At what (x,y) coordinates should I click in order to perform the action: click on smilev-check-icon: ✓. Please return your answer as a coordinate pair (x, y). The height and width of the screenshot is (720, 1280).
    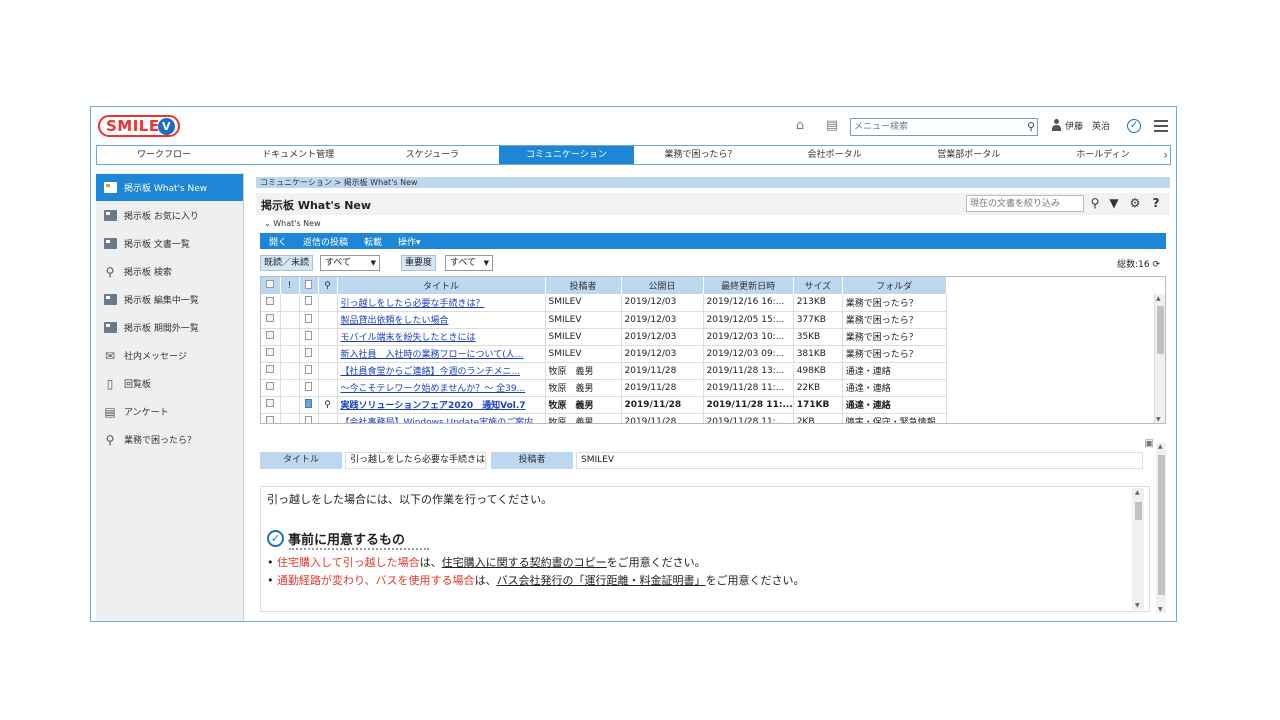
    Looking at the image, I should click on (1134, 126).